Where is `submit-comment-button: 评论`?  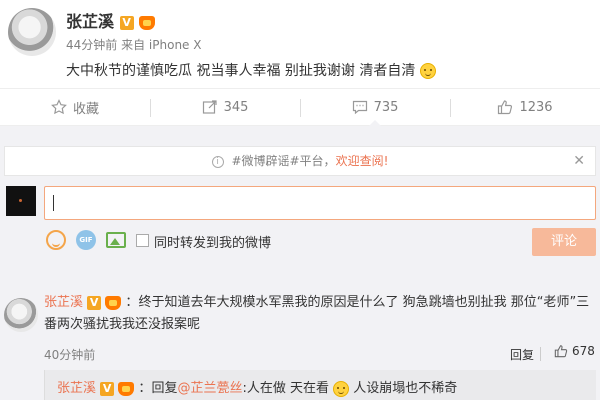
submit-comment-button: 评论 is located at coordinates (564, 242).